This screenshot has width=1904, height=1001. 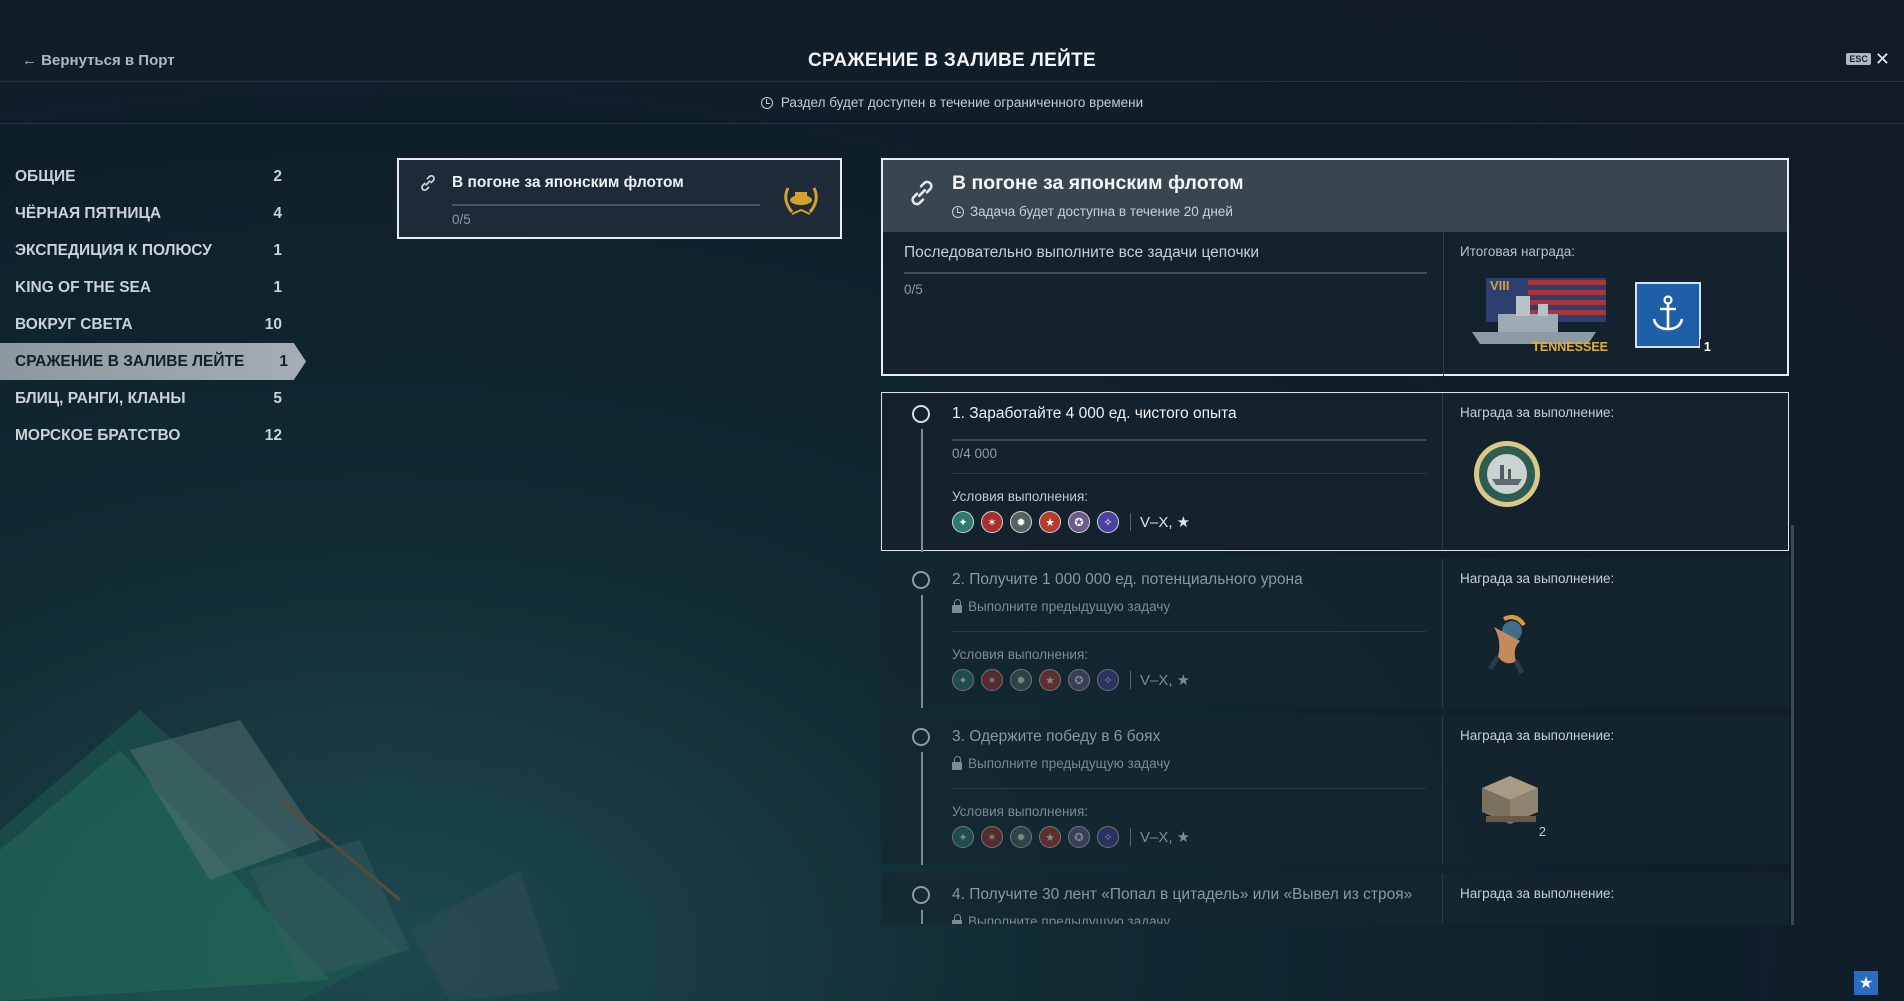 What do you see at coordinates (1882, 59) in the screenshot?
I see `close-icon: ✕` at bounding box center [1882, 59].